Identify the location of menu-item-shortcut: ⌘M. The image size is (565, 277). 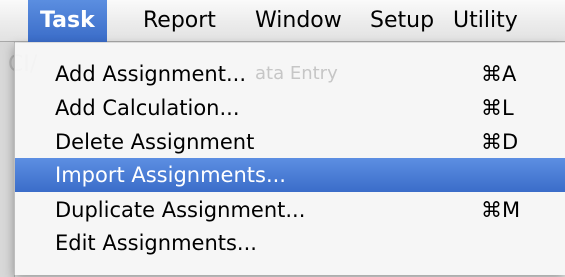
(501, 210).